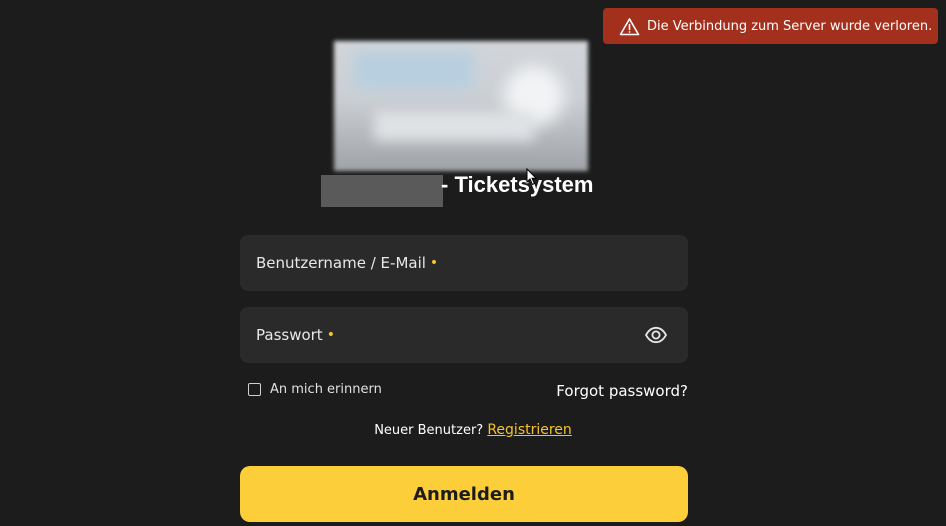 The height and width of the screenshot is (526, 946). Describe the element at coordinates (326, 389) in the screenshot. I see `remember-label: An mich erinnern` at that location.